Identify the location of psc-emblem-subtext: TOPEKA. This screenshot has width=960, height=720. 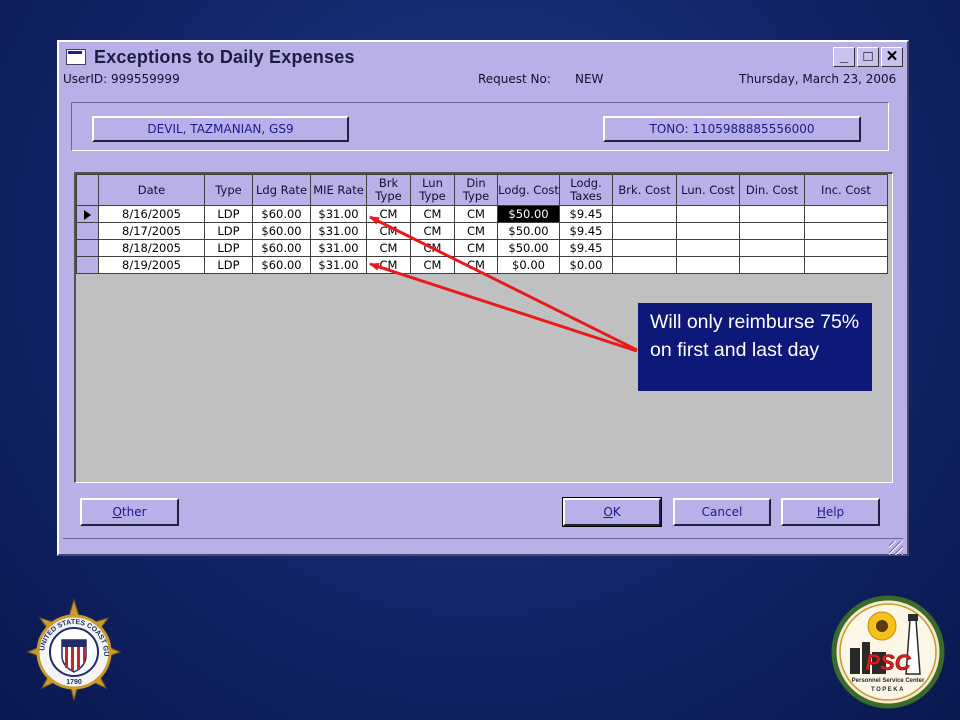
(888, 690).